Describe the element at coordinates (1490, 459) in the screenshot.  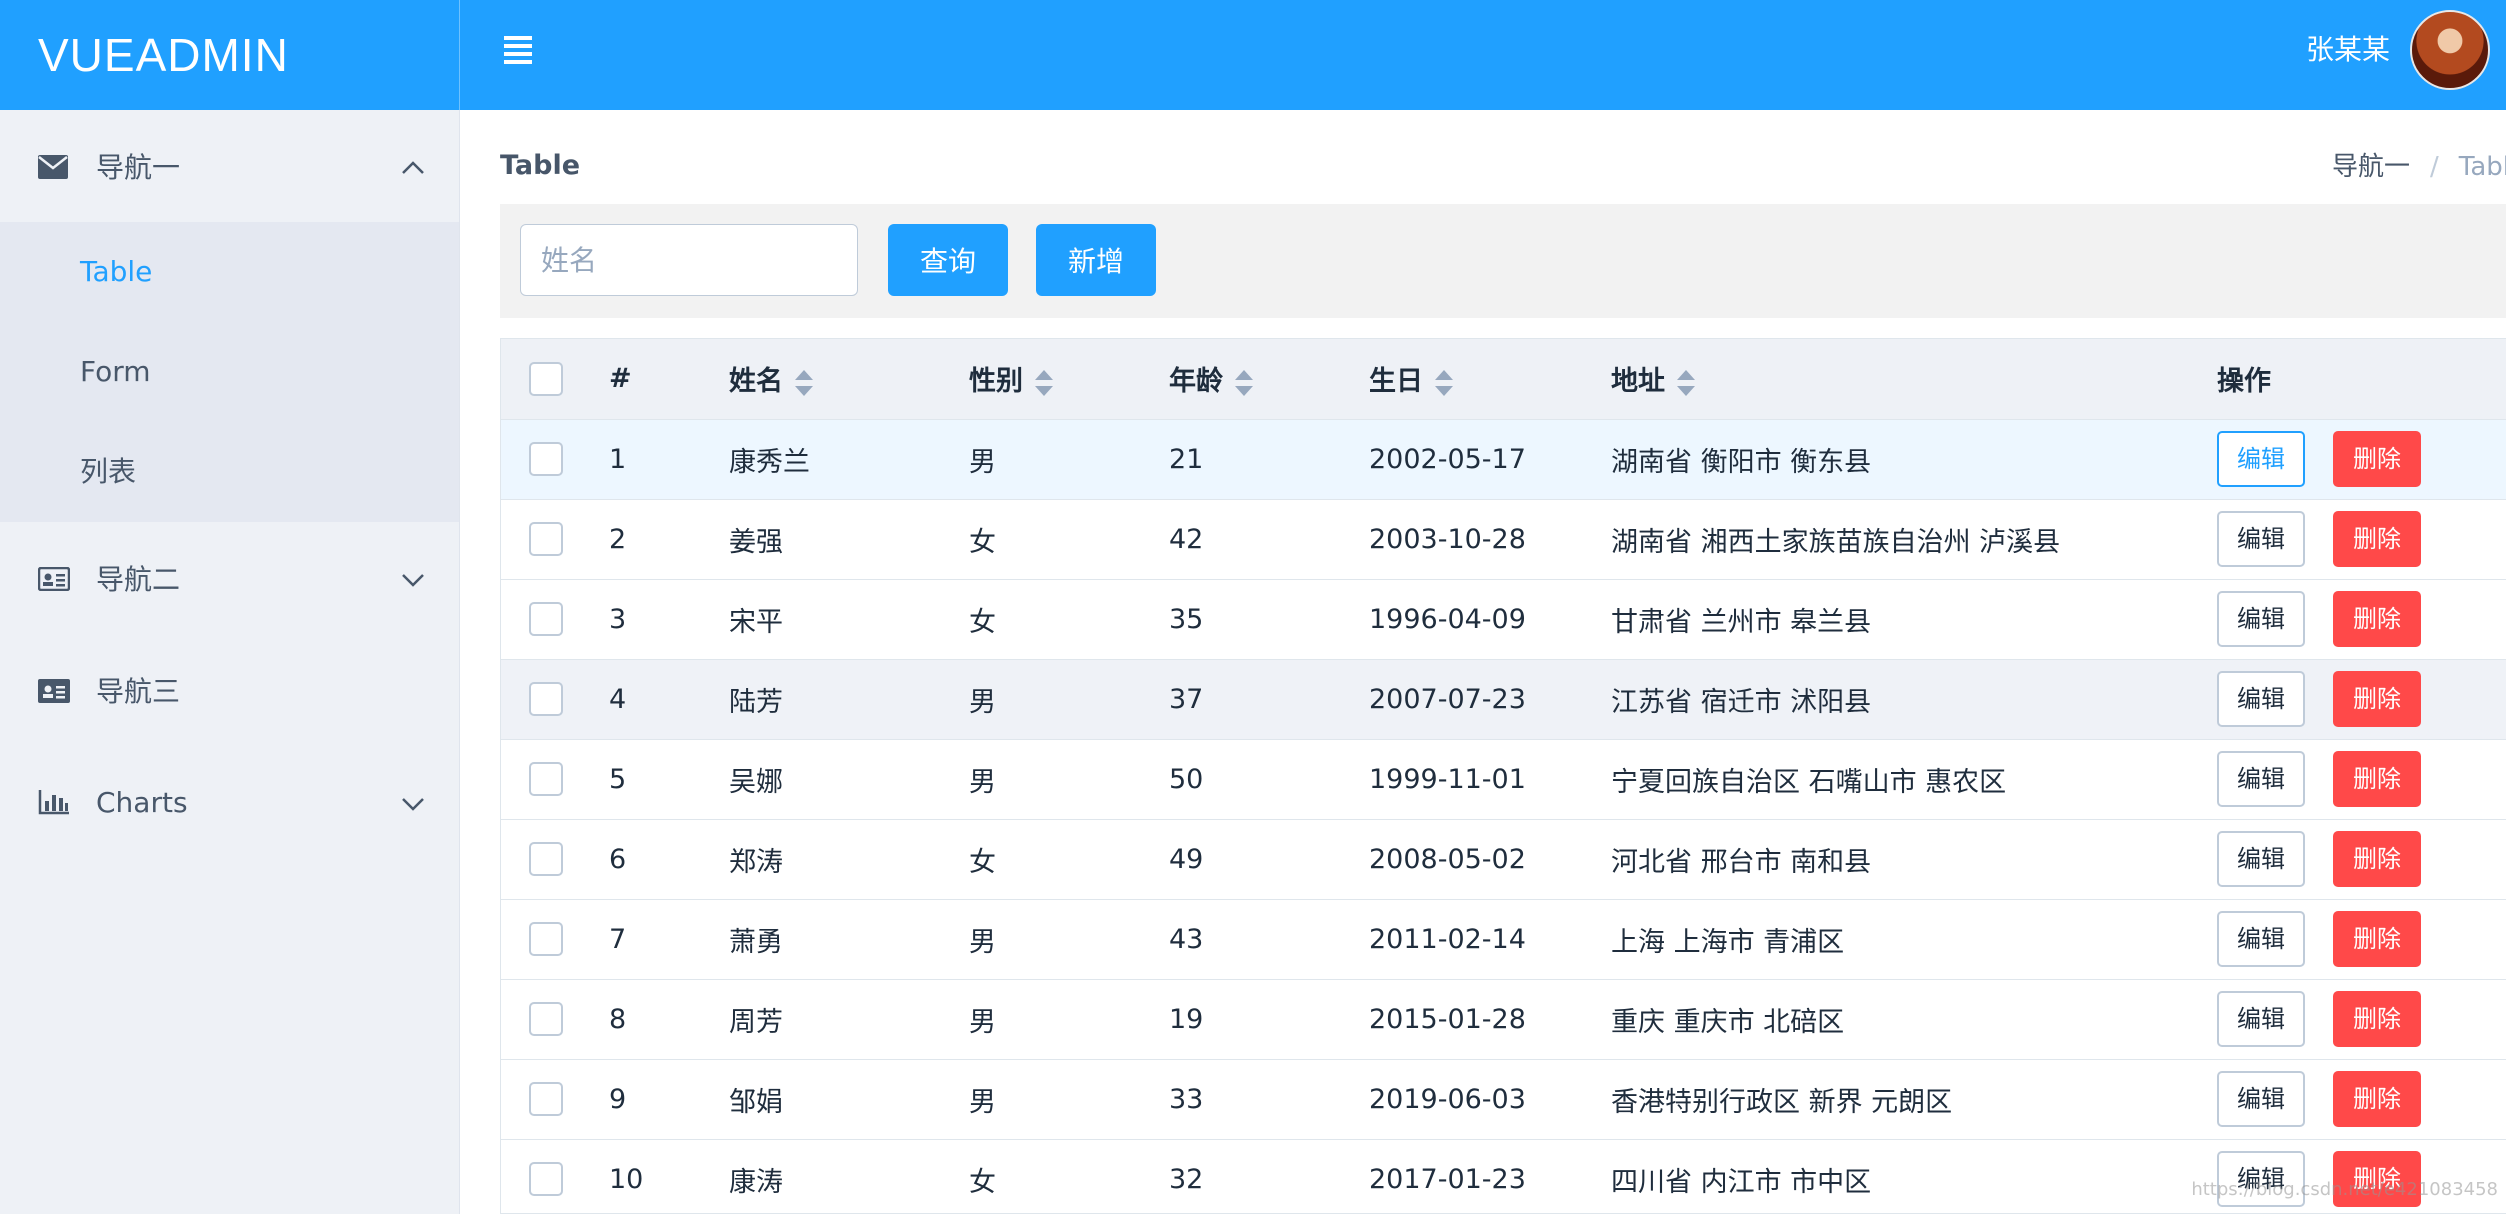
I see `cell-birth: 2002-05-17` at that location.